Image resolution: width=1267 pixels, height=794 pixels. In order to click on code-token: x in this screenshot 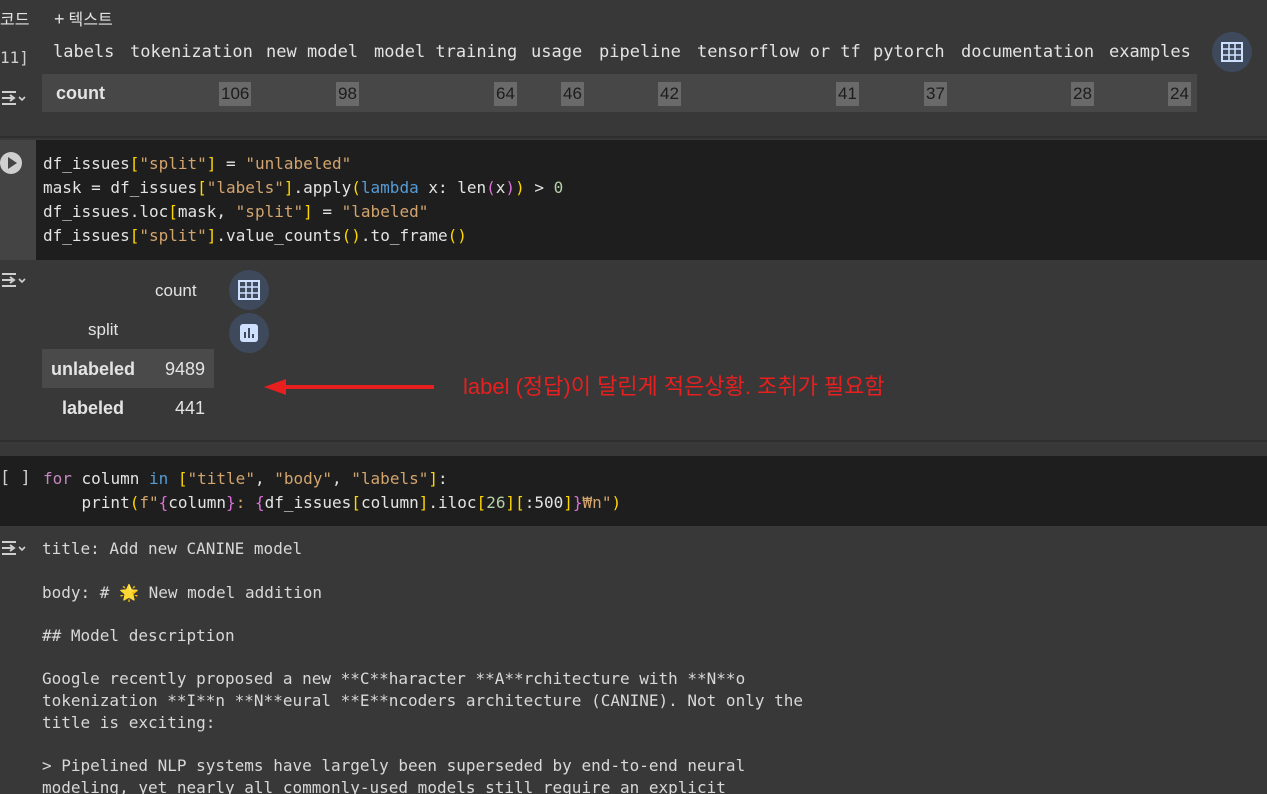, I will do `click(500, 187)`.